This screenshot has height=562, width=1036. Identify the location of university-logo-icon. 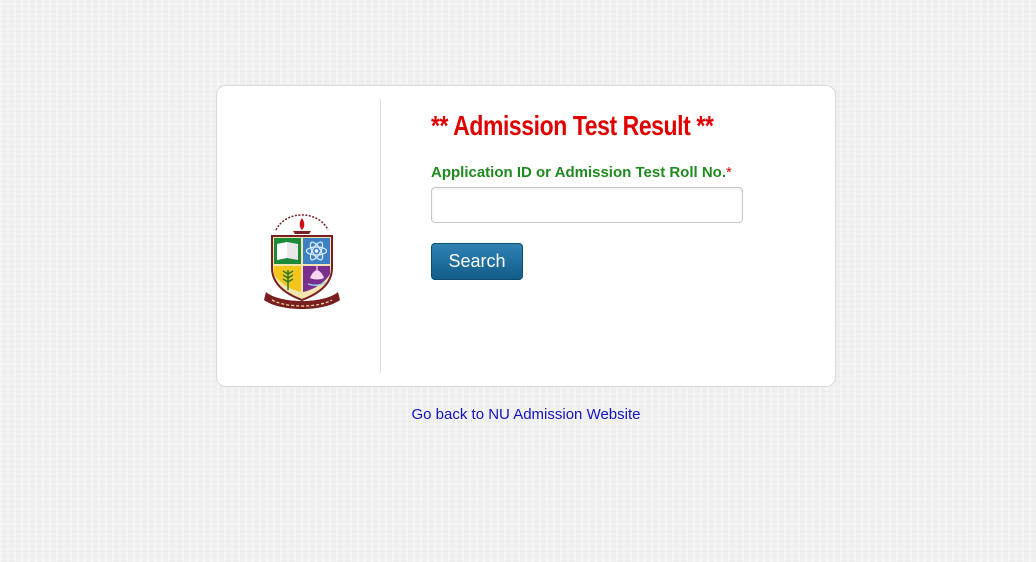
(302, 261).